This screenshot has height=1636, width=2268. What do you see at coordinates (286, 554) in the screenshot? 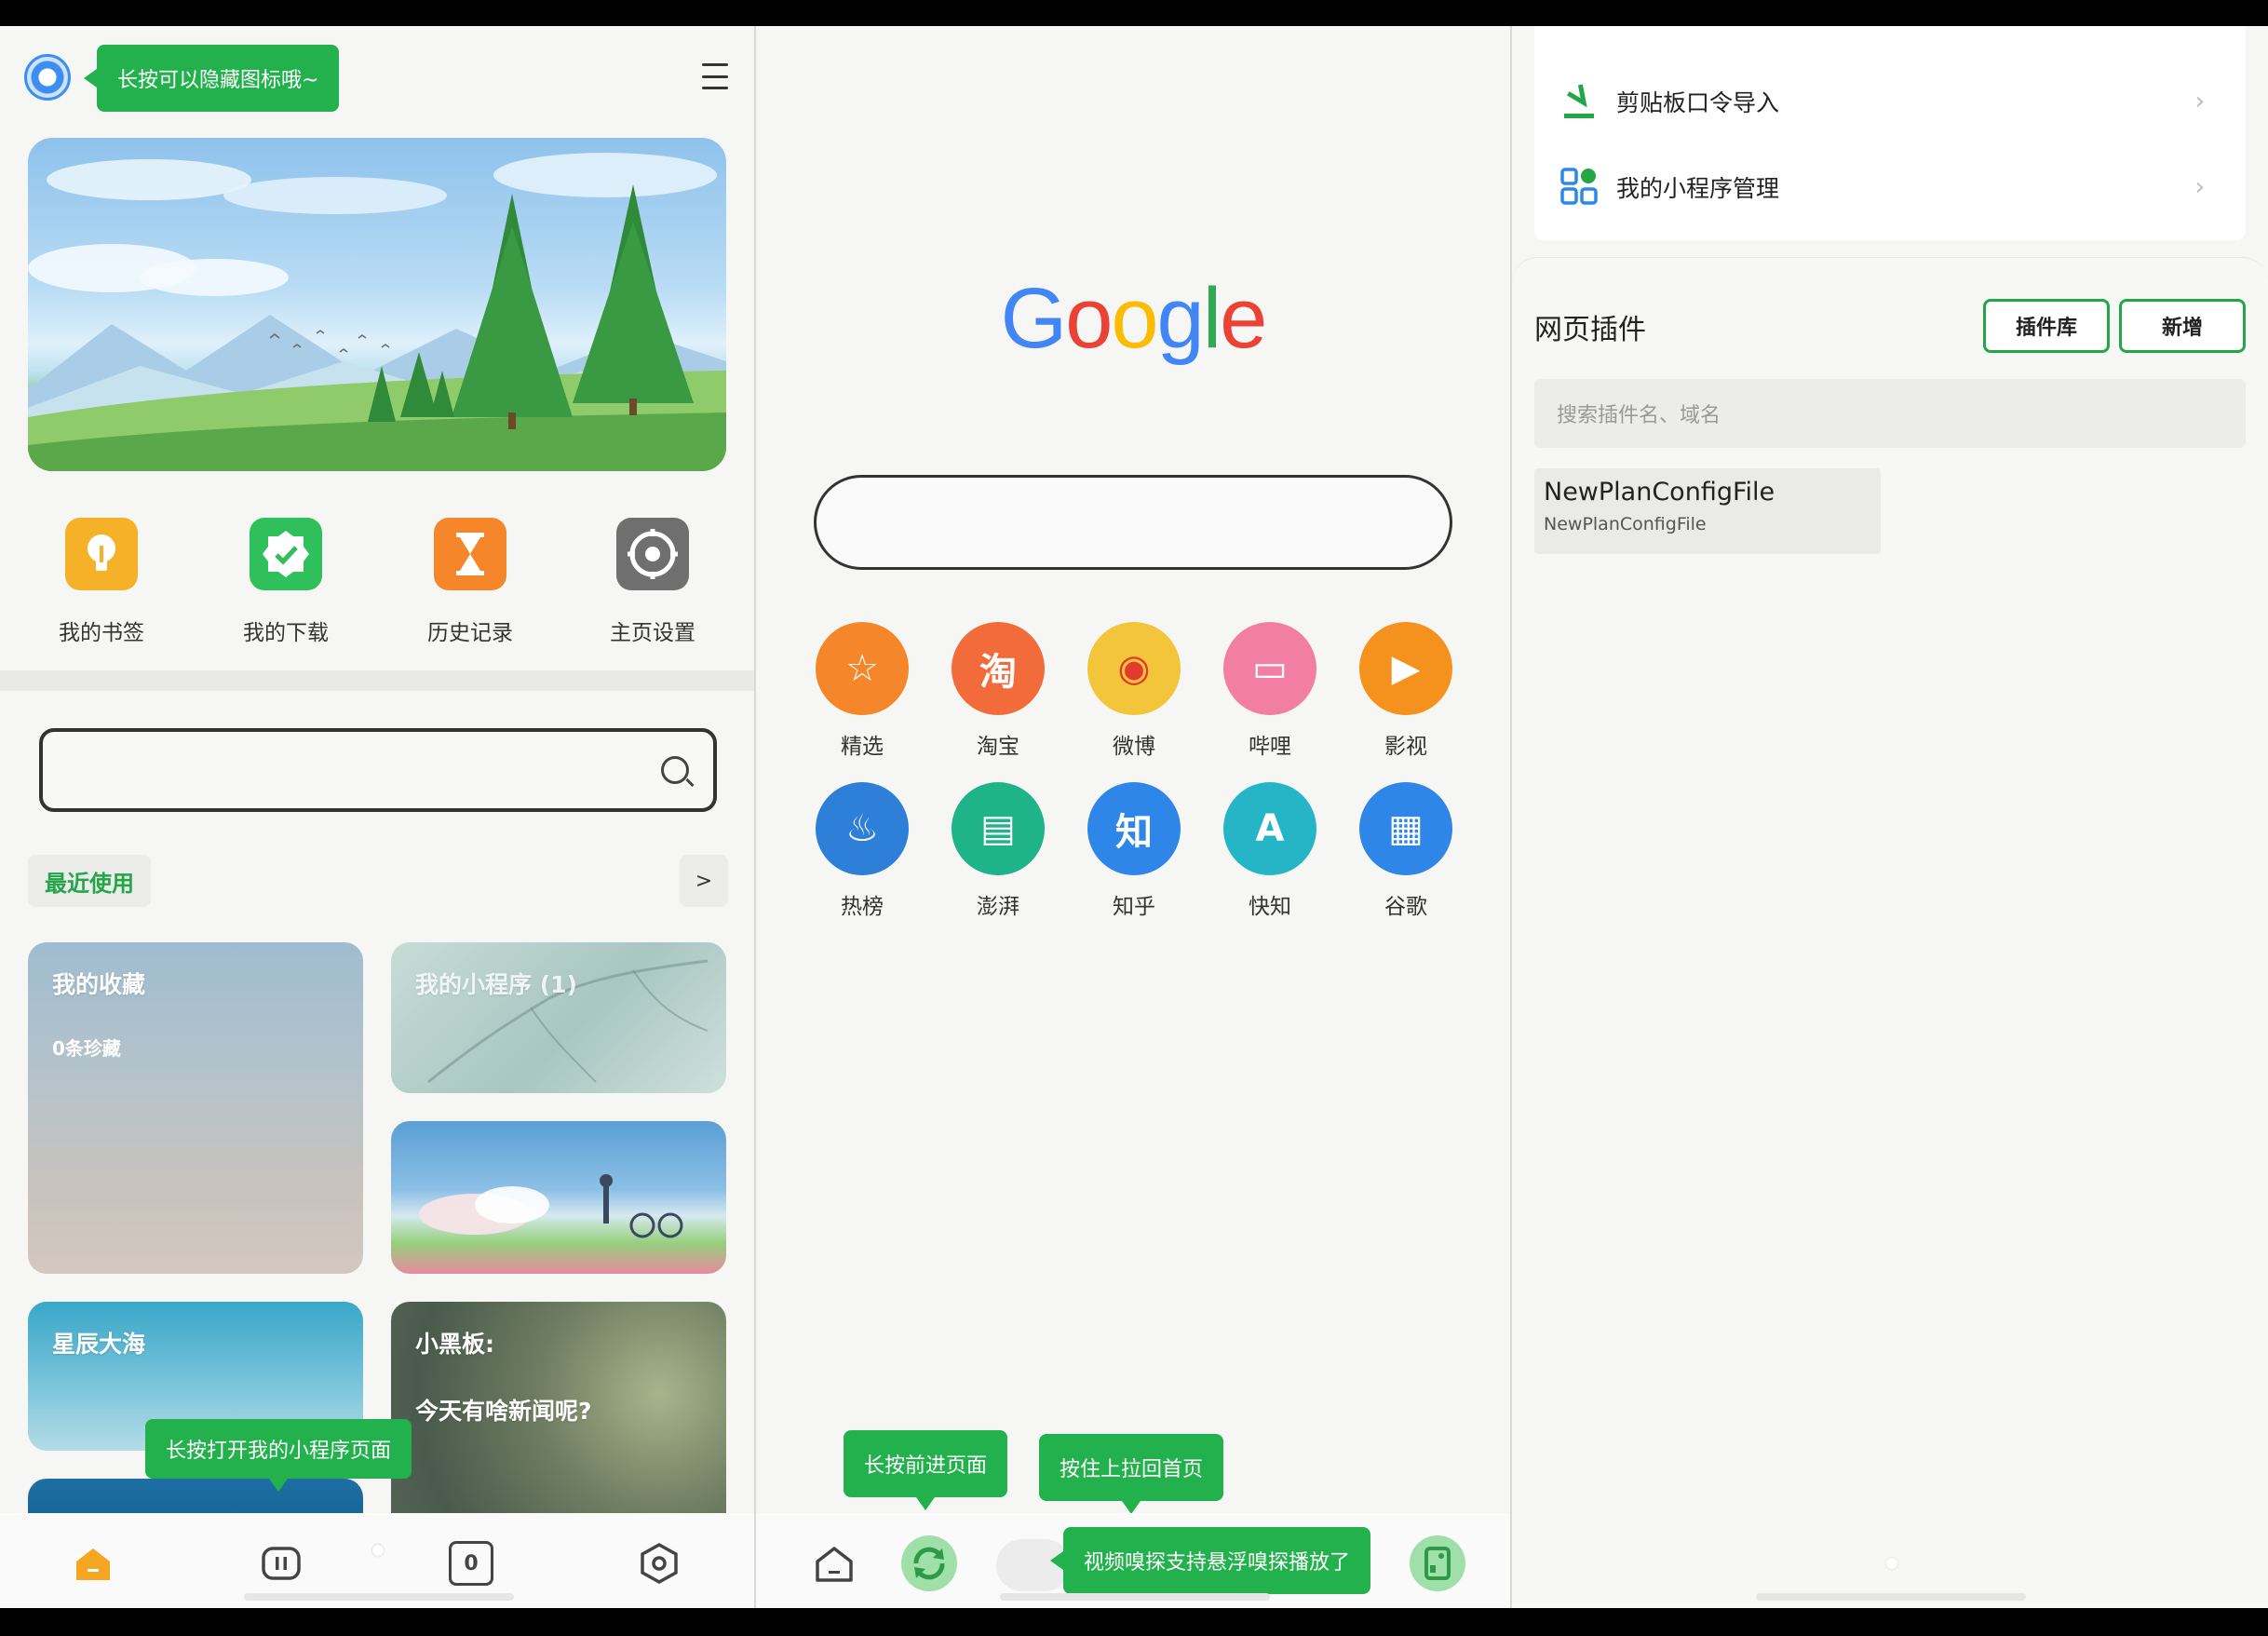
I see `check-badge-icon` at bounding box center [286, 554].